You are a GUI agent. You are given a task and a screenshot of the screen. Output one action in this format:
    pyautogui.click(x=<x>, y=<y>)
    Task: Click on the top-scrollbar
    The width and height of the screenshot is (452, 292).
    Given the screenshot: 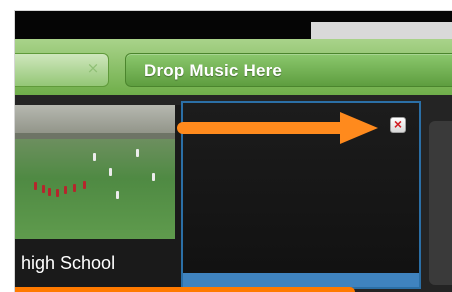 What is the action you would take?
    pyautogui.click(x=381, y=30)
    